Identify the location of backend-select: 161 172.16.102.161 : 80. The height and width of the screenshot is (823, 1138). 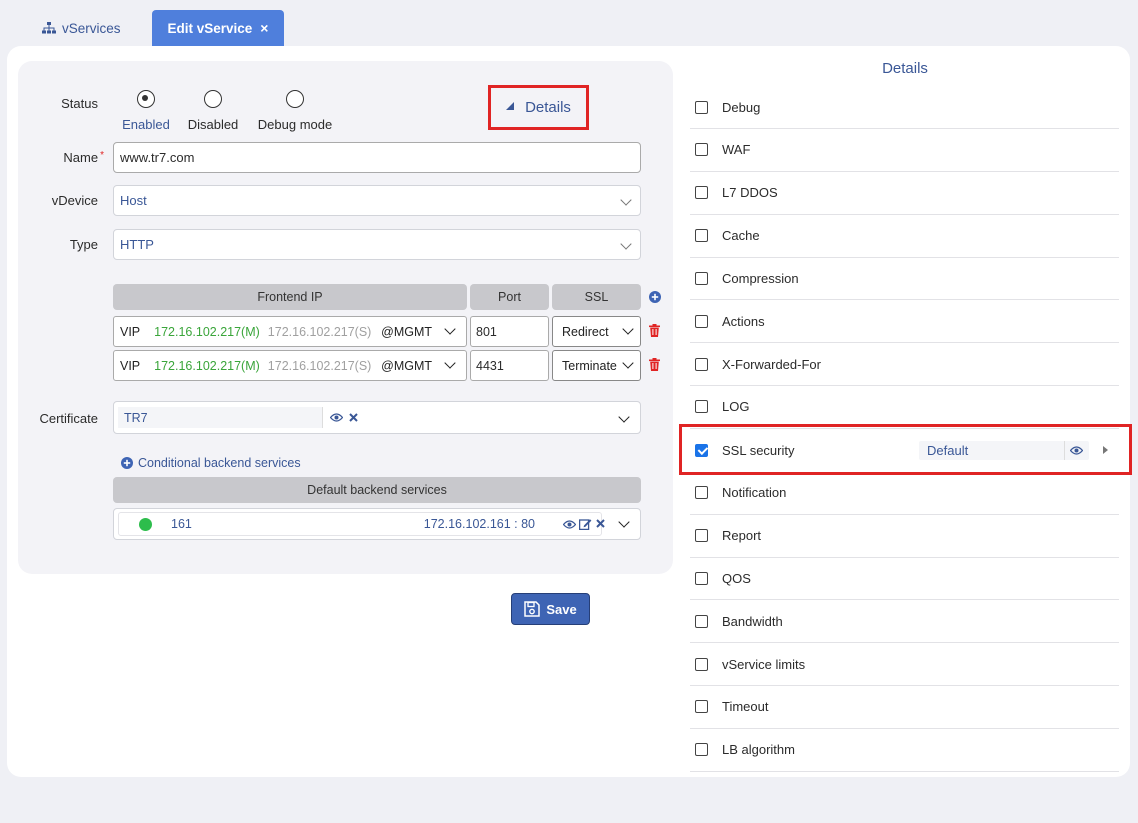
(377, 524).